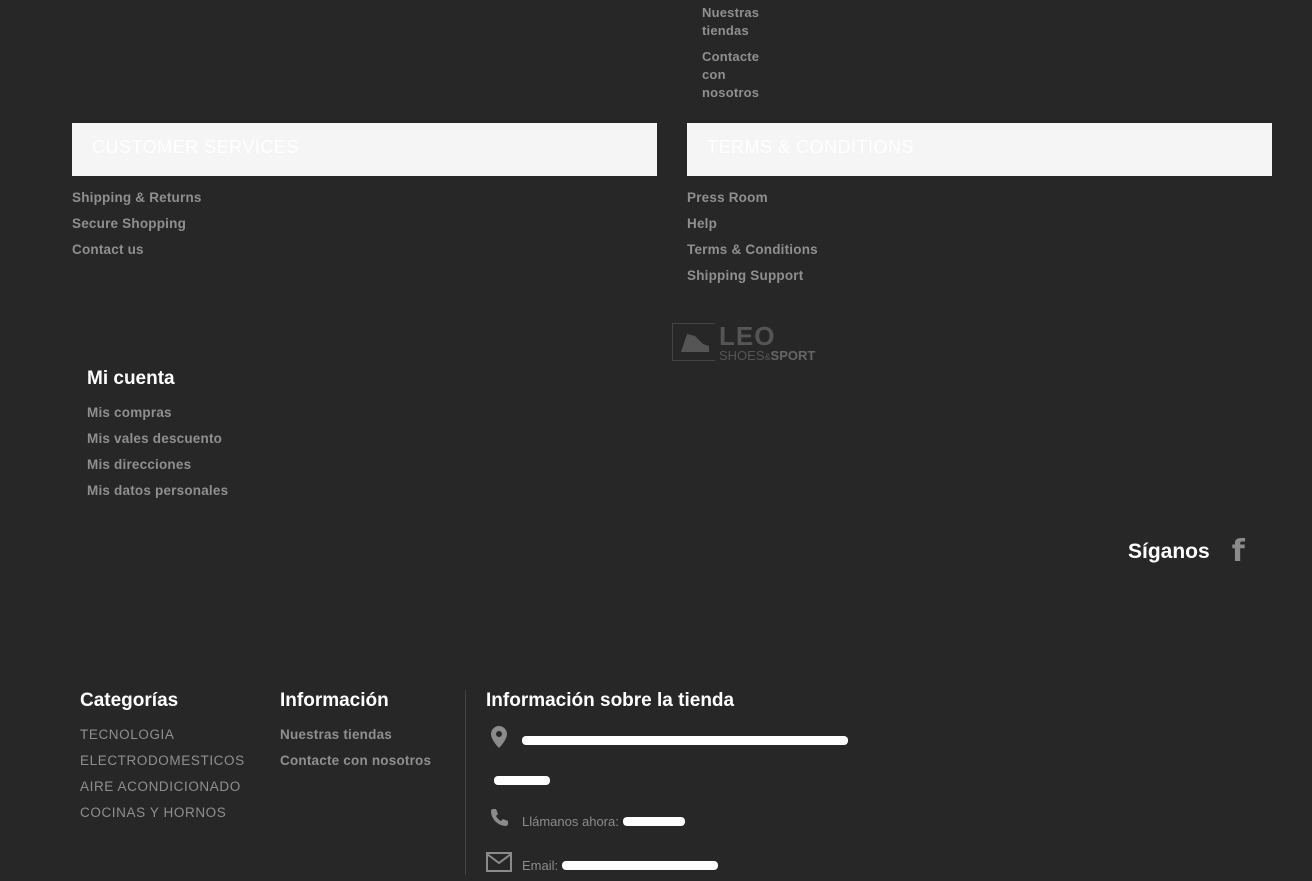 This screenshot has width=1312, height=881. I want to click on category-link-ac: AIRE ACONDICIONADO, so click(162, 787).